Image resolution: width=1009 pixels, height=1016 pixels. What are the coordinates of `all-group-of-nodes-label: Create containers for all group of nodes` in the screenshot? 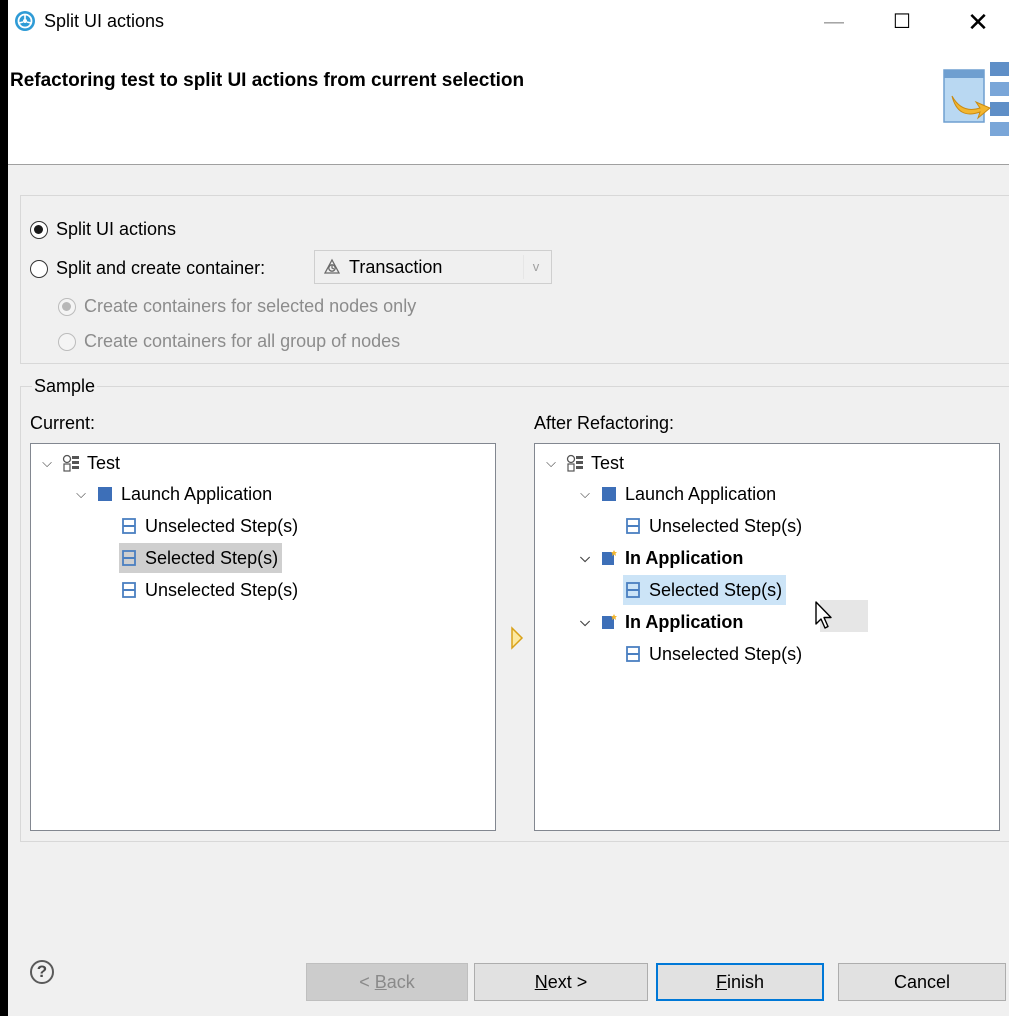 It's located at (242, 341).